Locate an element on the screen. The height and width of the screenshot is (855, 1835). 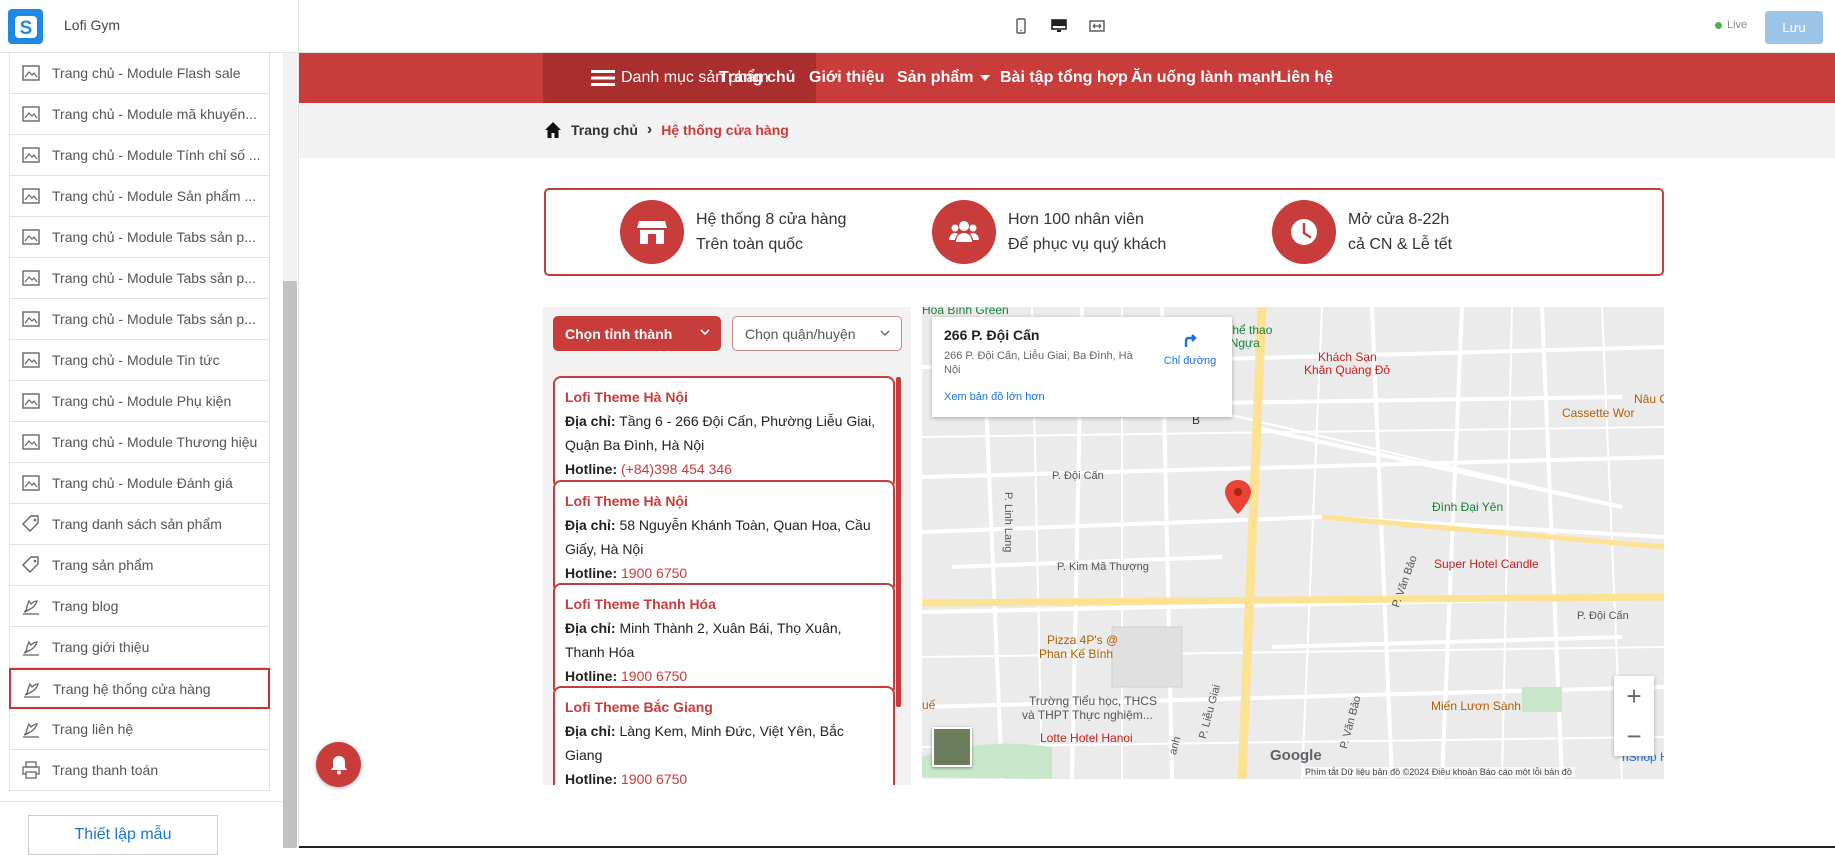
app-logo: S is located at coordinates (25, 26).